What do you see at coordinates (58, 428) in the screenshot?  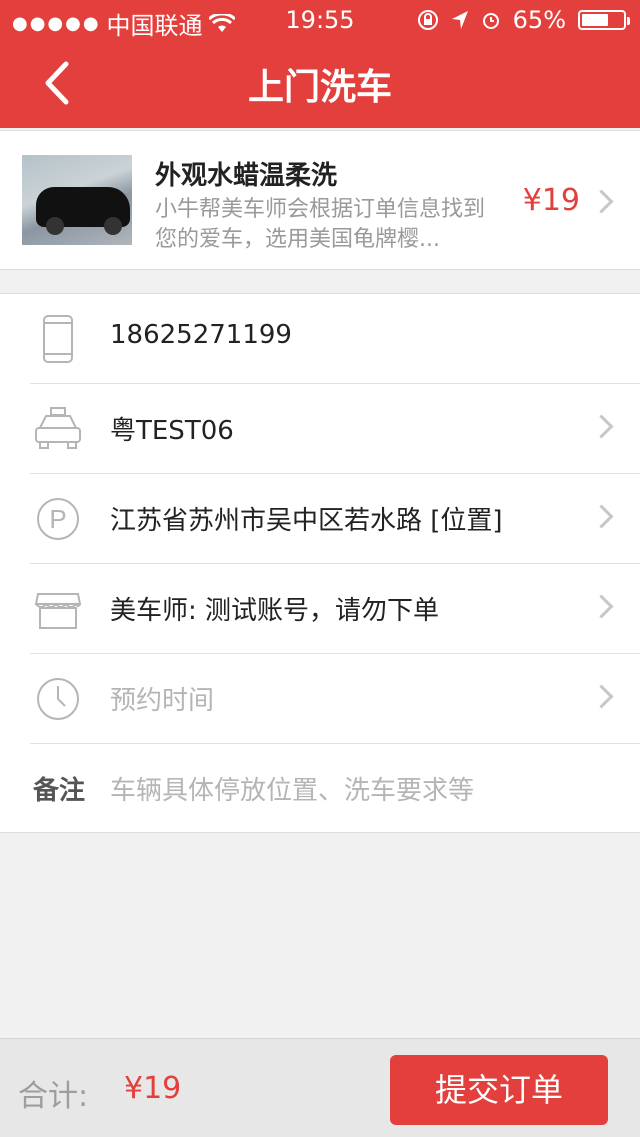 I see `taxi-car-icon` at bounding box center [58, 428].